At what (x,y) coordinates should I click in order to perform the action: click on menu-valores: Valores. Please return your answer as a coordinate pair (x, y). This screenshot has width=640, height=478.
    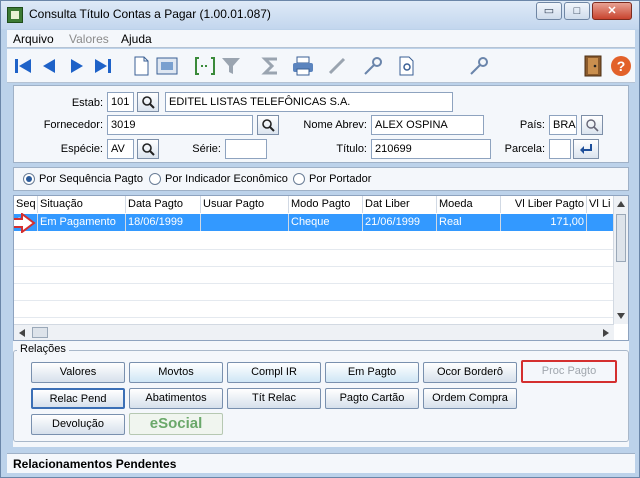
    Looking at the image, I should click on (89, 39).